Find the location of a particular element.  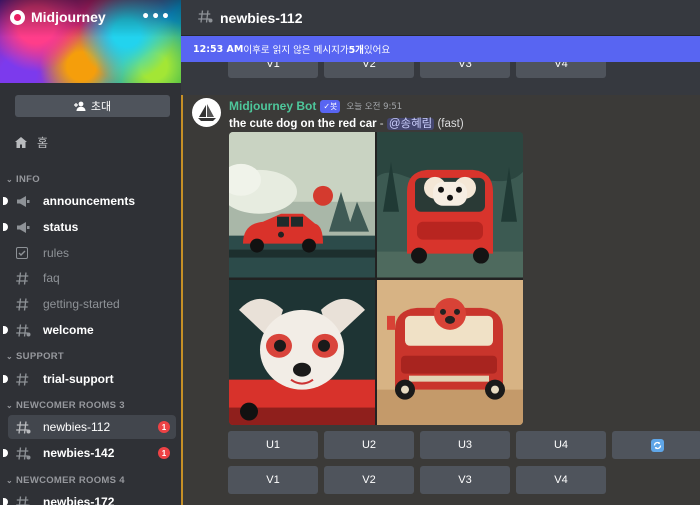

channel-newbies-142: newbies-142 1 is located at coordinates (89, 453).